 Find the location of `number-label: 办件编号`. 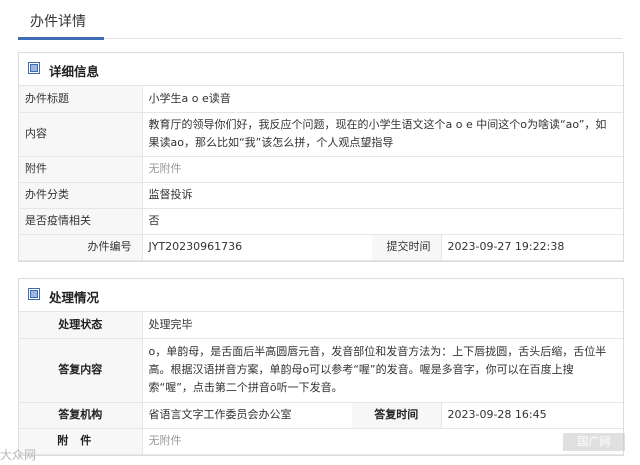

number-label: 办件编号 is located at coordinates (81, 247).